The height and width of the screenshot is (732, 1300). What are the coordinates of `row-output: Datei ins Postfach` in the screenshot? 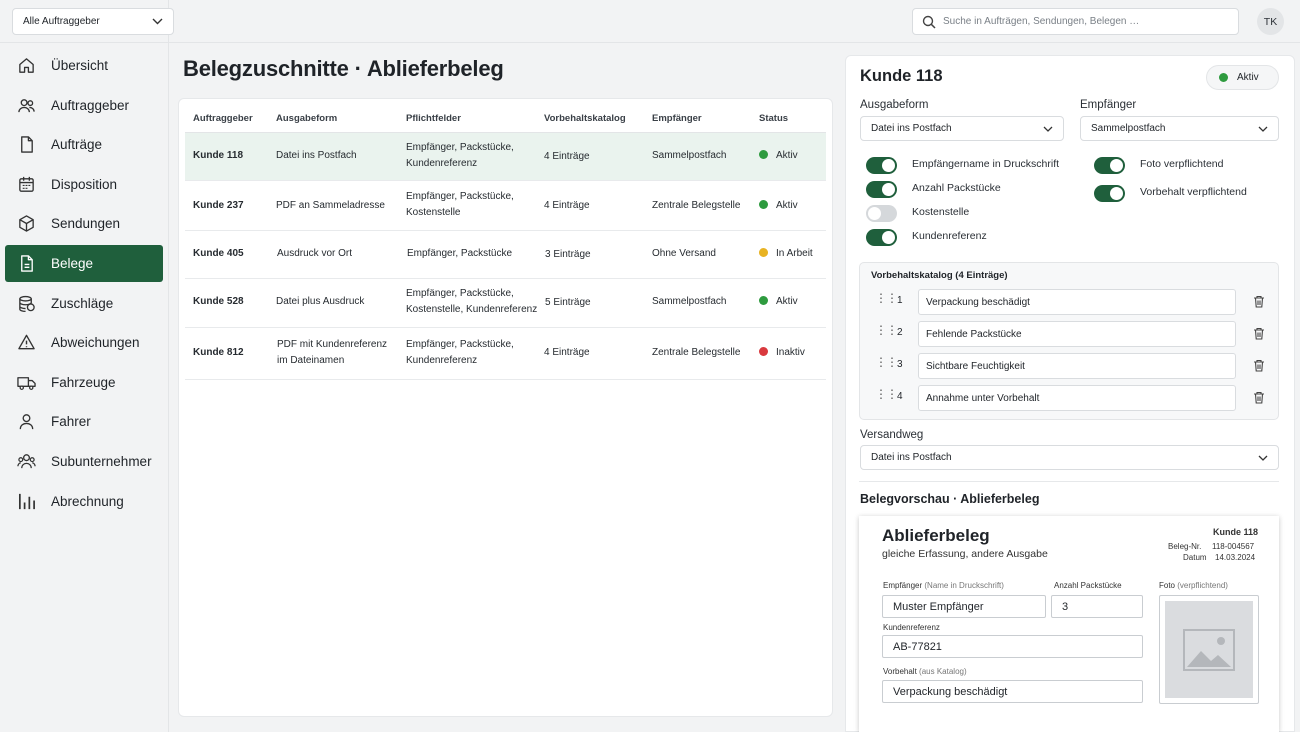 It's located at (316, 155).